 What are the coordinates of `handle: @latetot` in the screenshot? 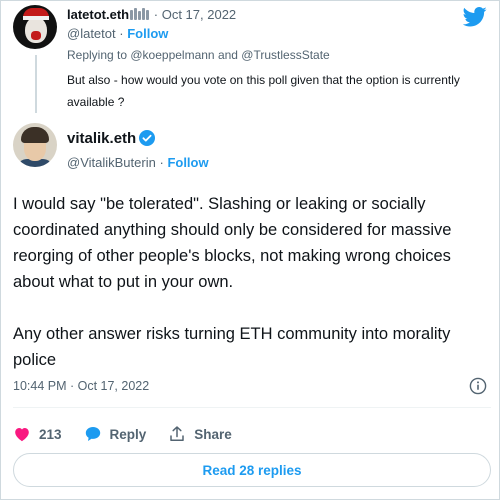 It's located at (91, 33).